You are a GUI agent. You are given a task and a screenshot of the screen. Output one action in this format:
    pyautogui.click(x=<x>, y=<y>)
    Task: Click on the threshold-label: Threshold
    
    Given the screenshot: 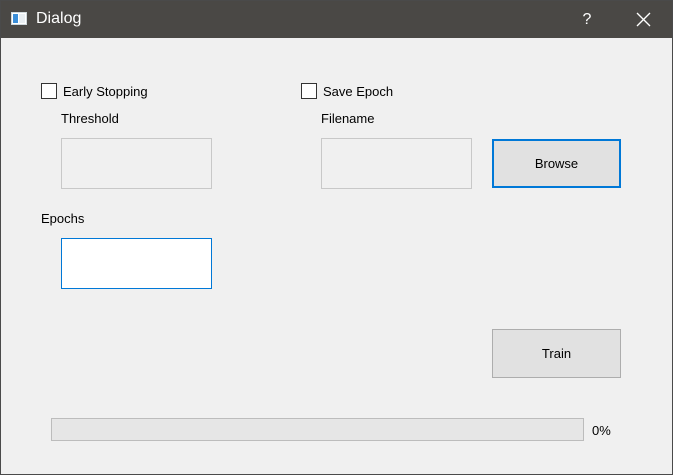 What is the action you would take?
    pyautogui.click(x=90, y=118)
    